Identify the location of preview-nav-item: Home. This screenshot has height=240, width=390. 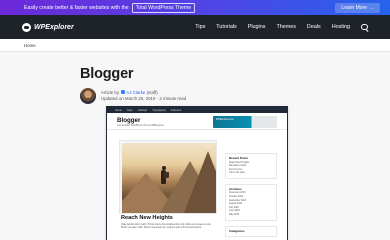
(118, 110).